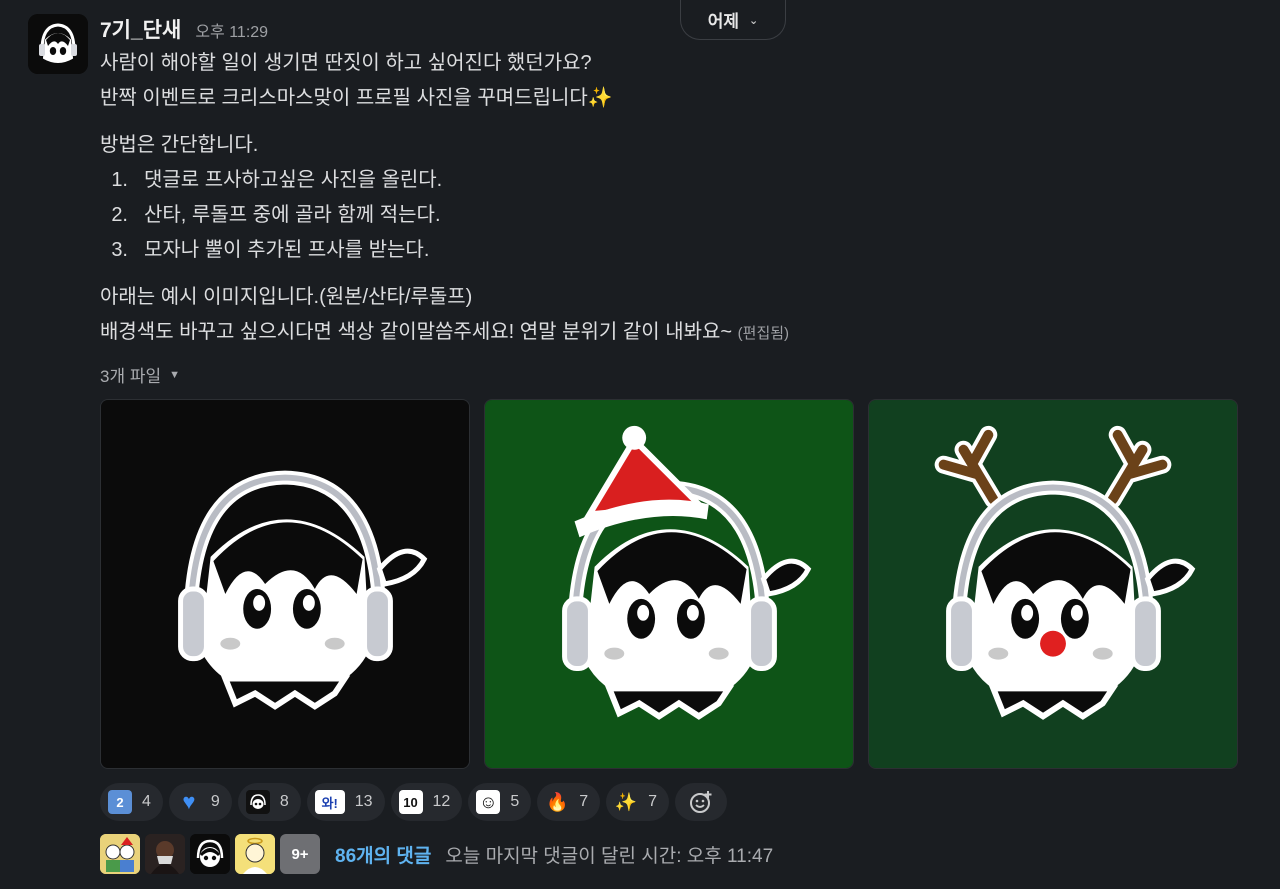 The image size is (1280, 889). What do you see at coordinates (215, 801) in the screenshot?
I see `reaction-count: 9` at bounding box center [215, 801].